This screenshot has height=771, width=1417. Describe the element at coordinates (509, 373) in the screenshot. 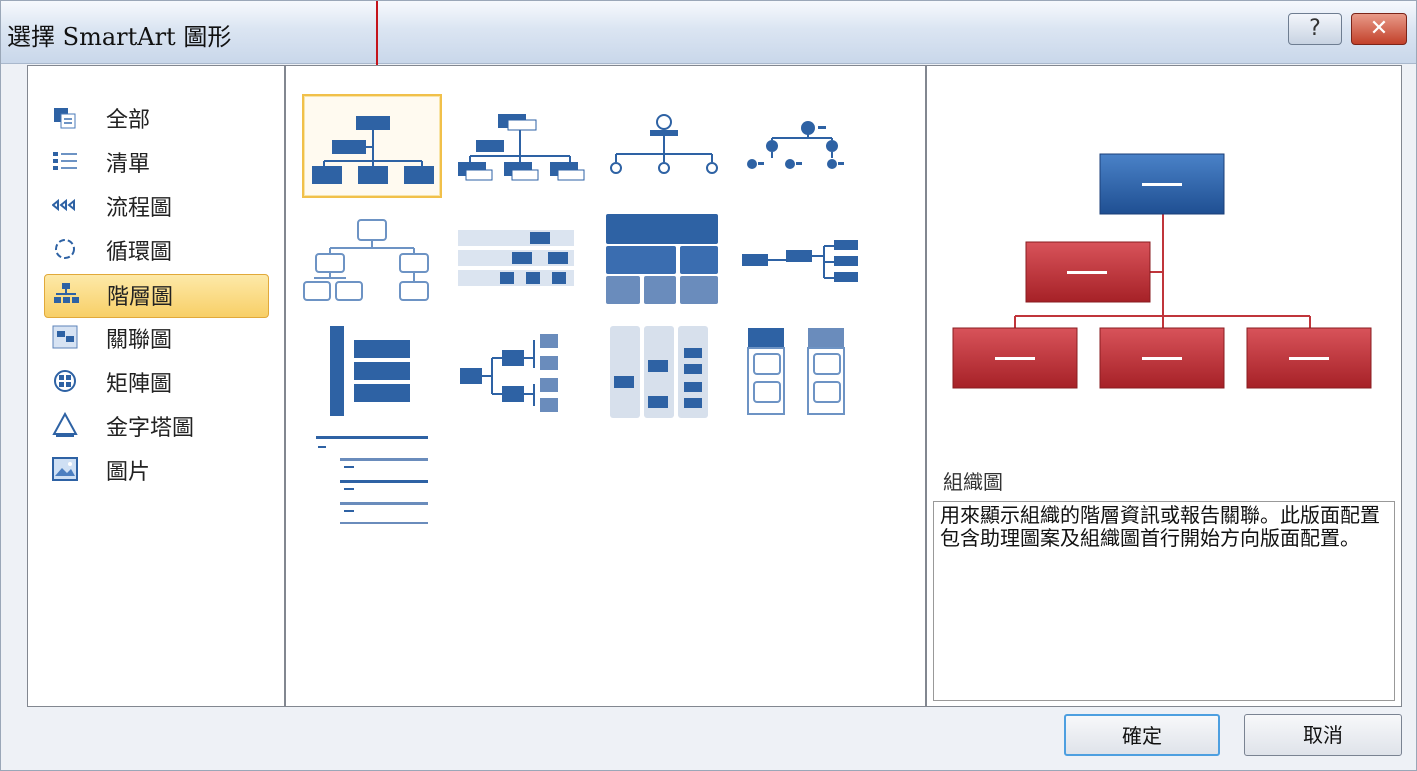

I see `horizontal-hierarchy-icon` at that location.